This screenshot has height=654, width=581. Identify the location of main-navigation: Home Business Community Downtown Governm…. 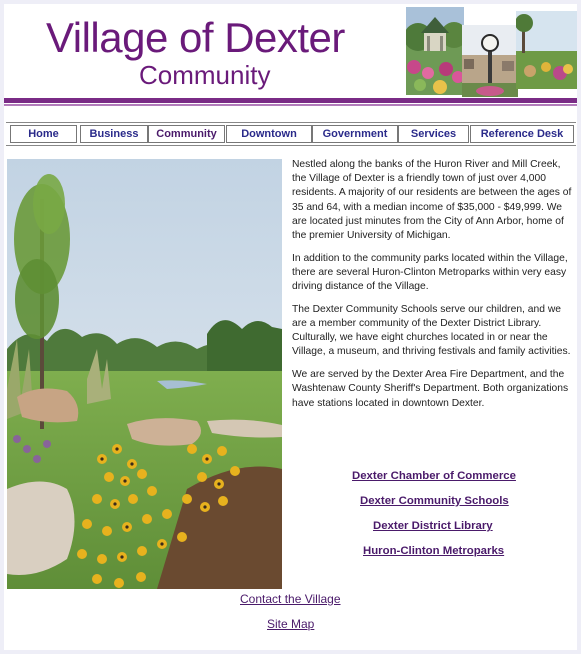
(291, 134).